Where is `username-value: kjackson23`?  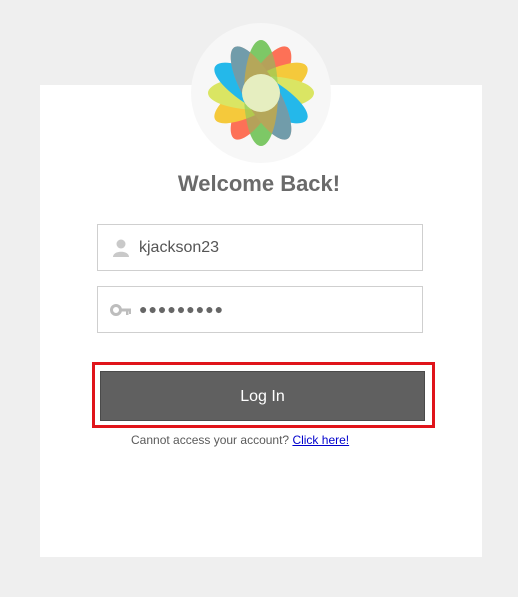 username-value: kjackson23 is located at coordinates (179, 247).